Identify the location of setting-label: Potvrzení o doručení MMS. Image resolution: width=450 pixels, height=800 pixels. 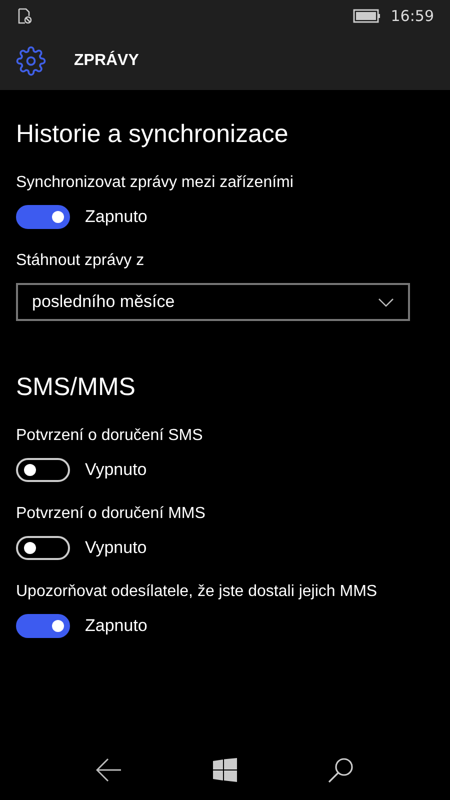
(111, 514).